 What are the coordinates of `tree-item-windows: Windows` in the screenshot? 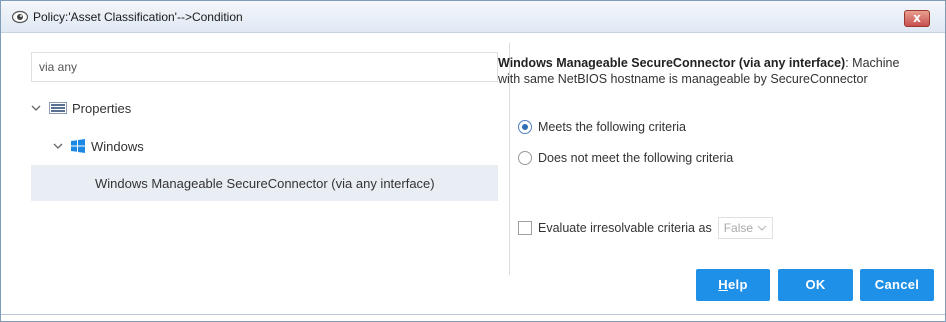 It's located at (265, 146).